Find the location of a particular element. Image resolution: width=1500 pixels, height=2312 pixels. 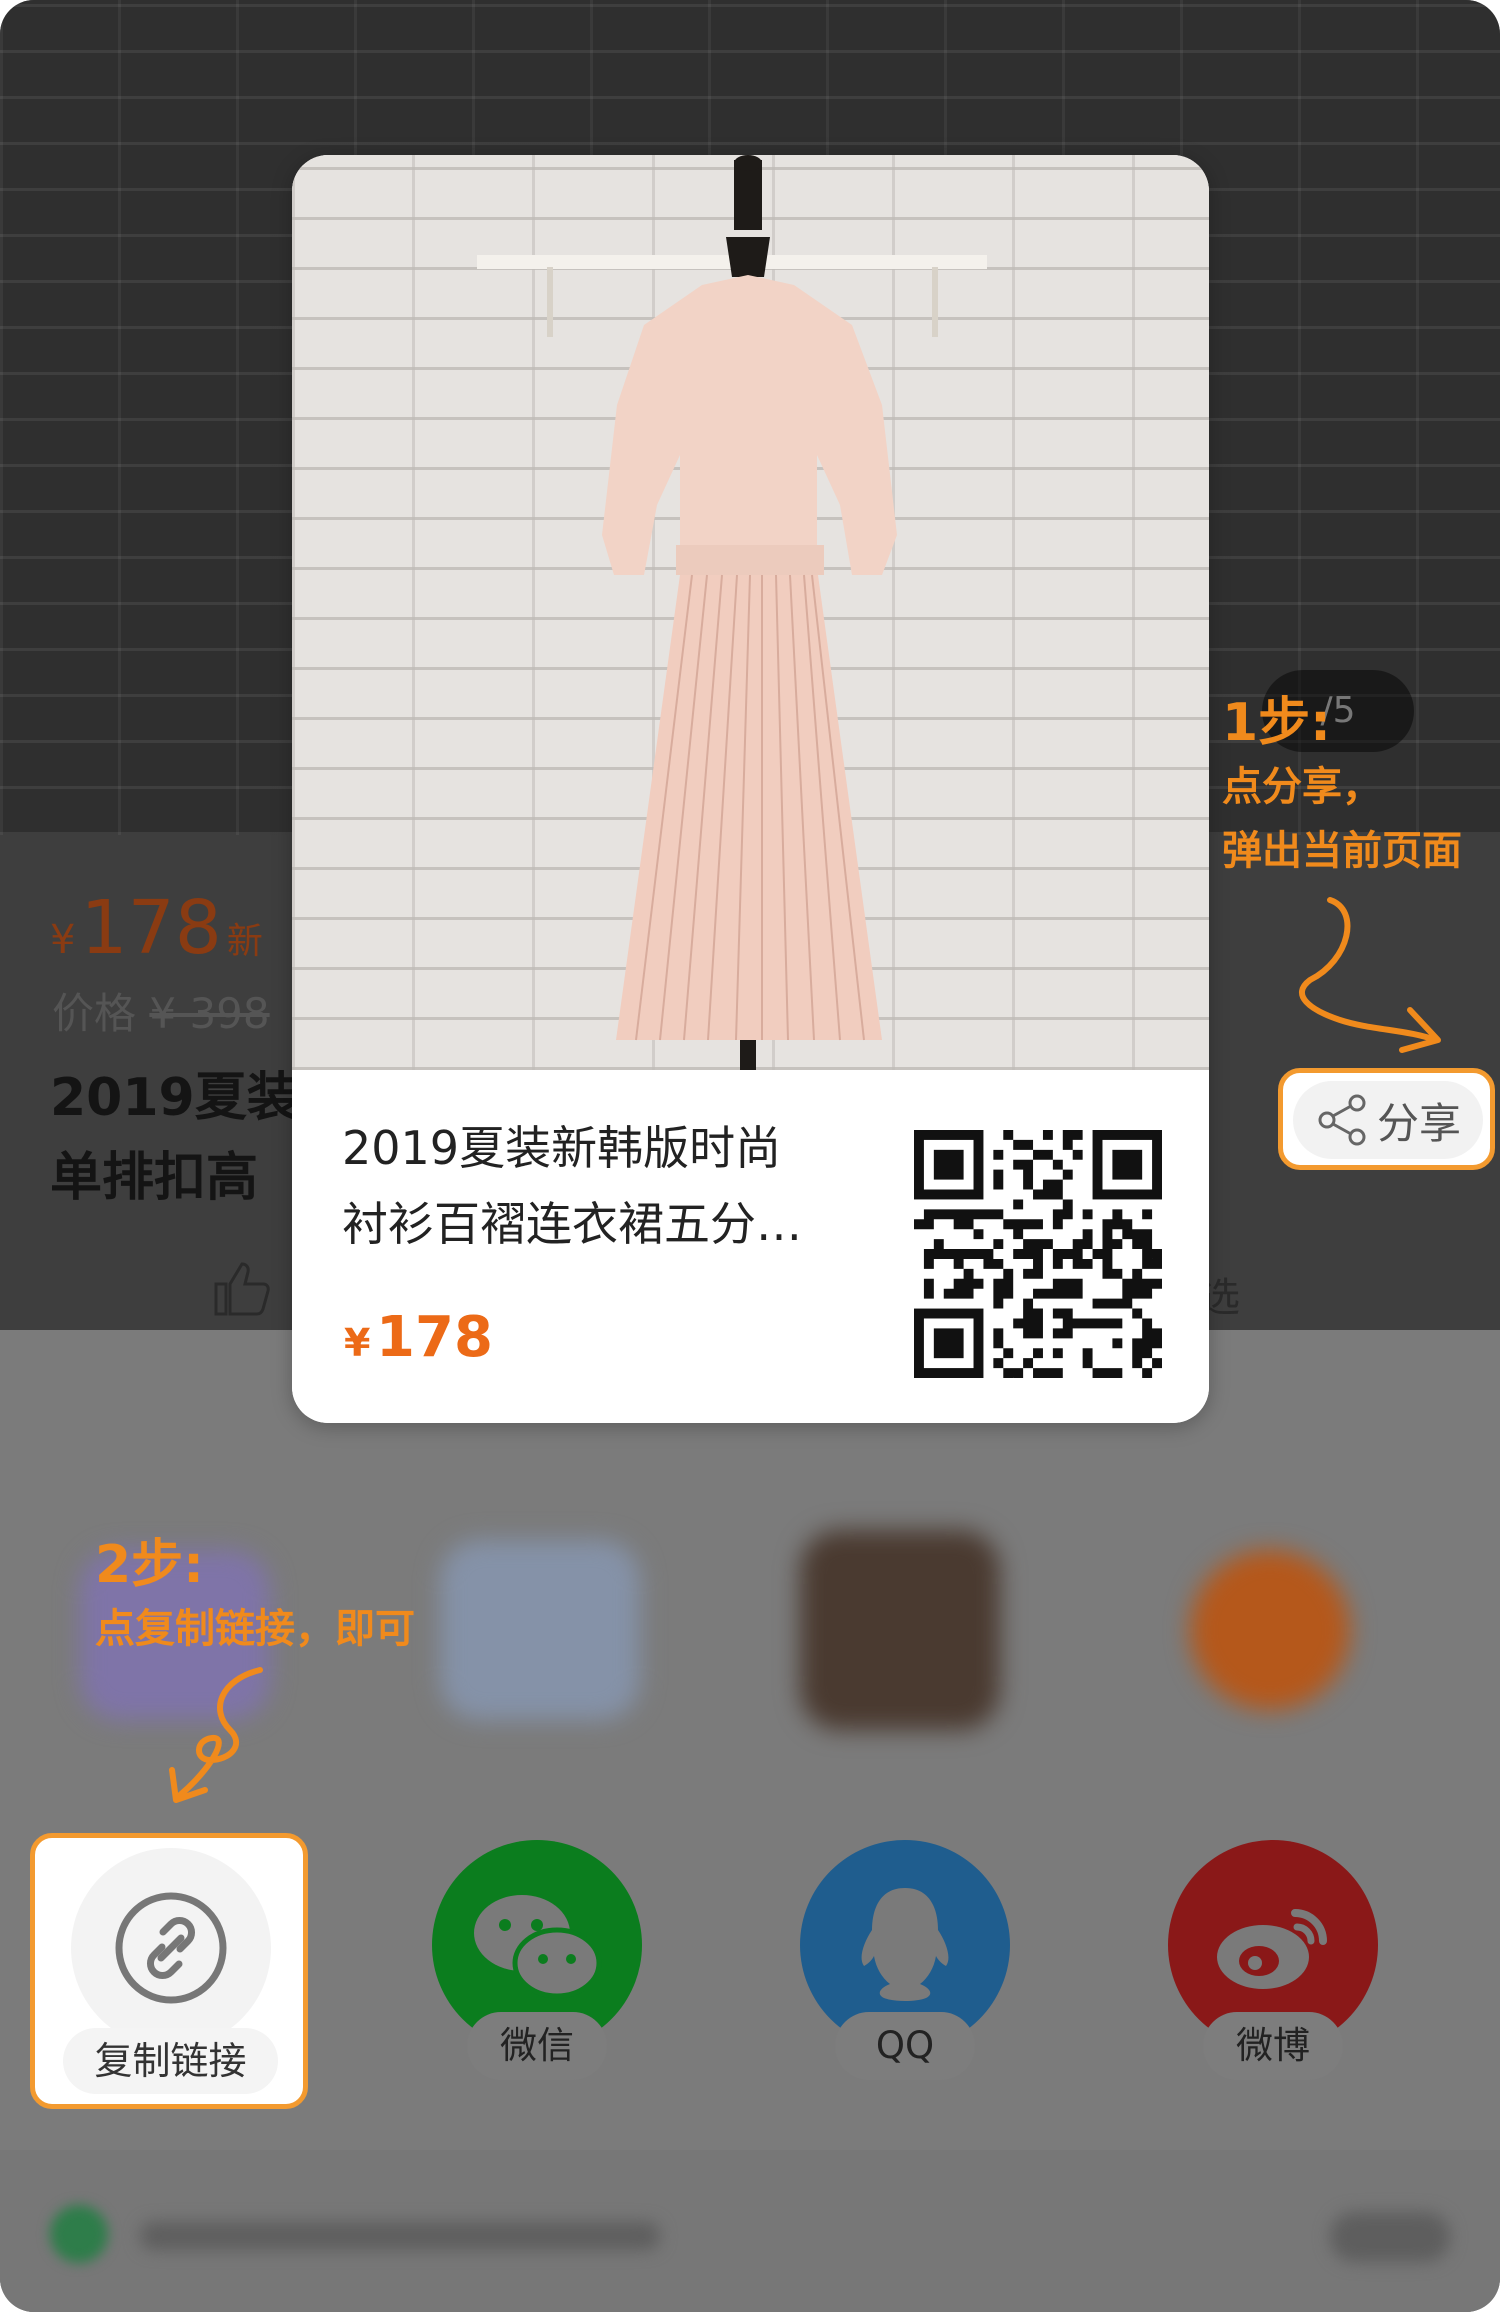

poster-price-symbol: ¥ is located at coordinates (357, 1343).